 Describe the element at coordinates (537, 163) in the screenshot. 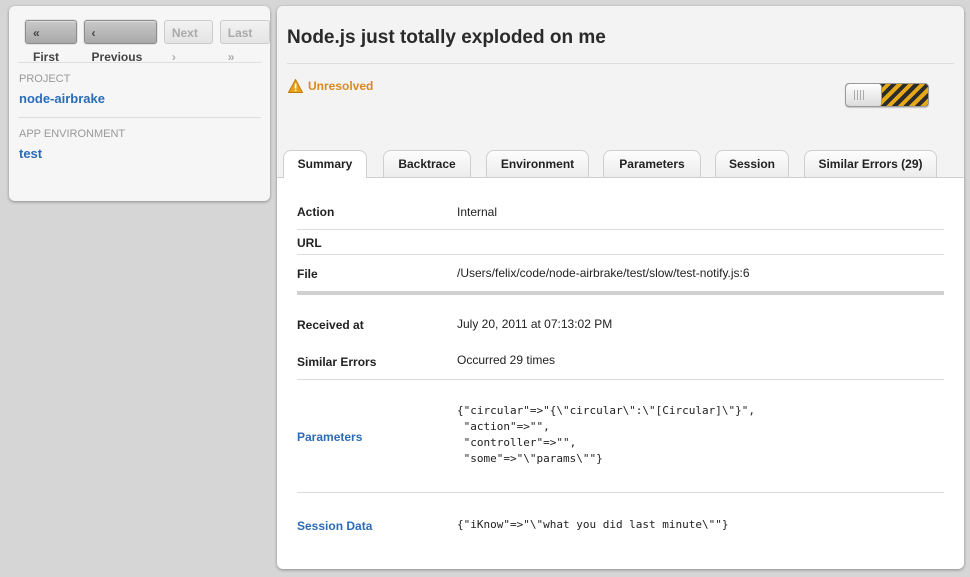

I see `tab-environment: Environment` at that location.